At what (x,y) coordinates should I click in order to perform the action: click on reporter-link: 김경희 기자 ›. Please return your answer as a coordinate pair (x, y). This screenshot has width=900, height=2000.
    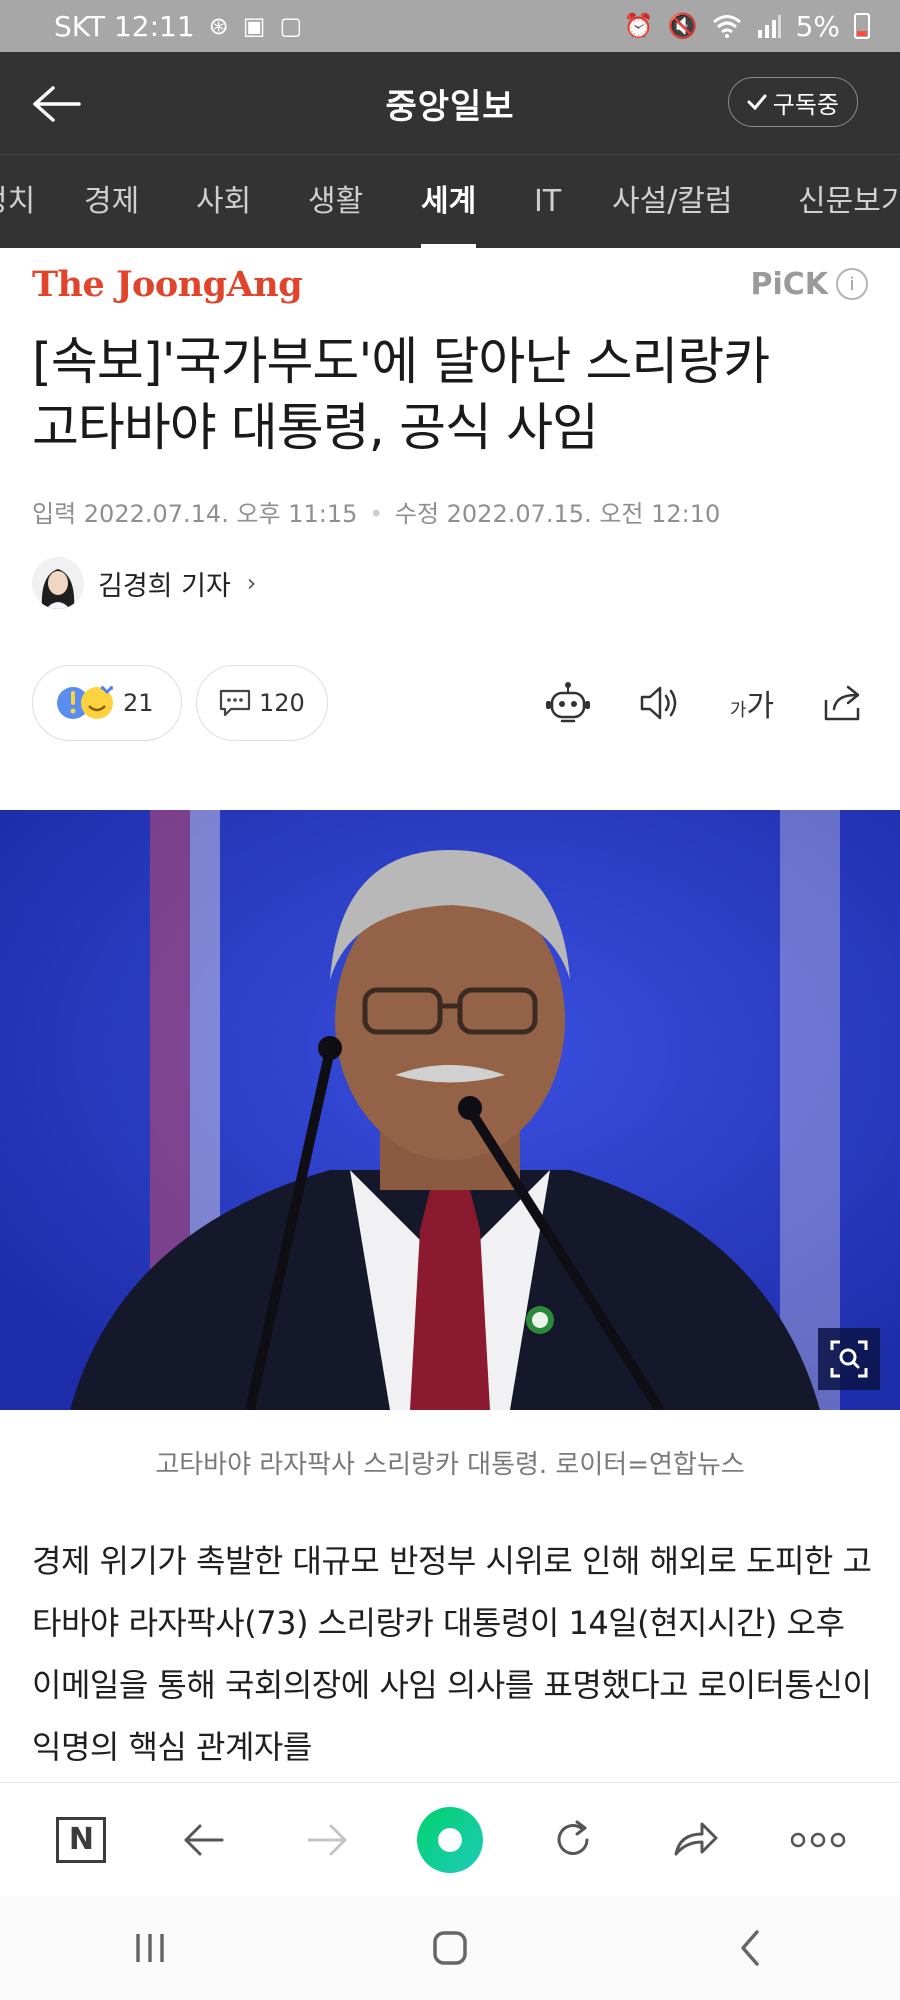
    Looking at the image, I should click on (144, 583).